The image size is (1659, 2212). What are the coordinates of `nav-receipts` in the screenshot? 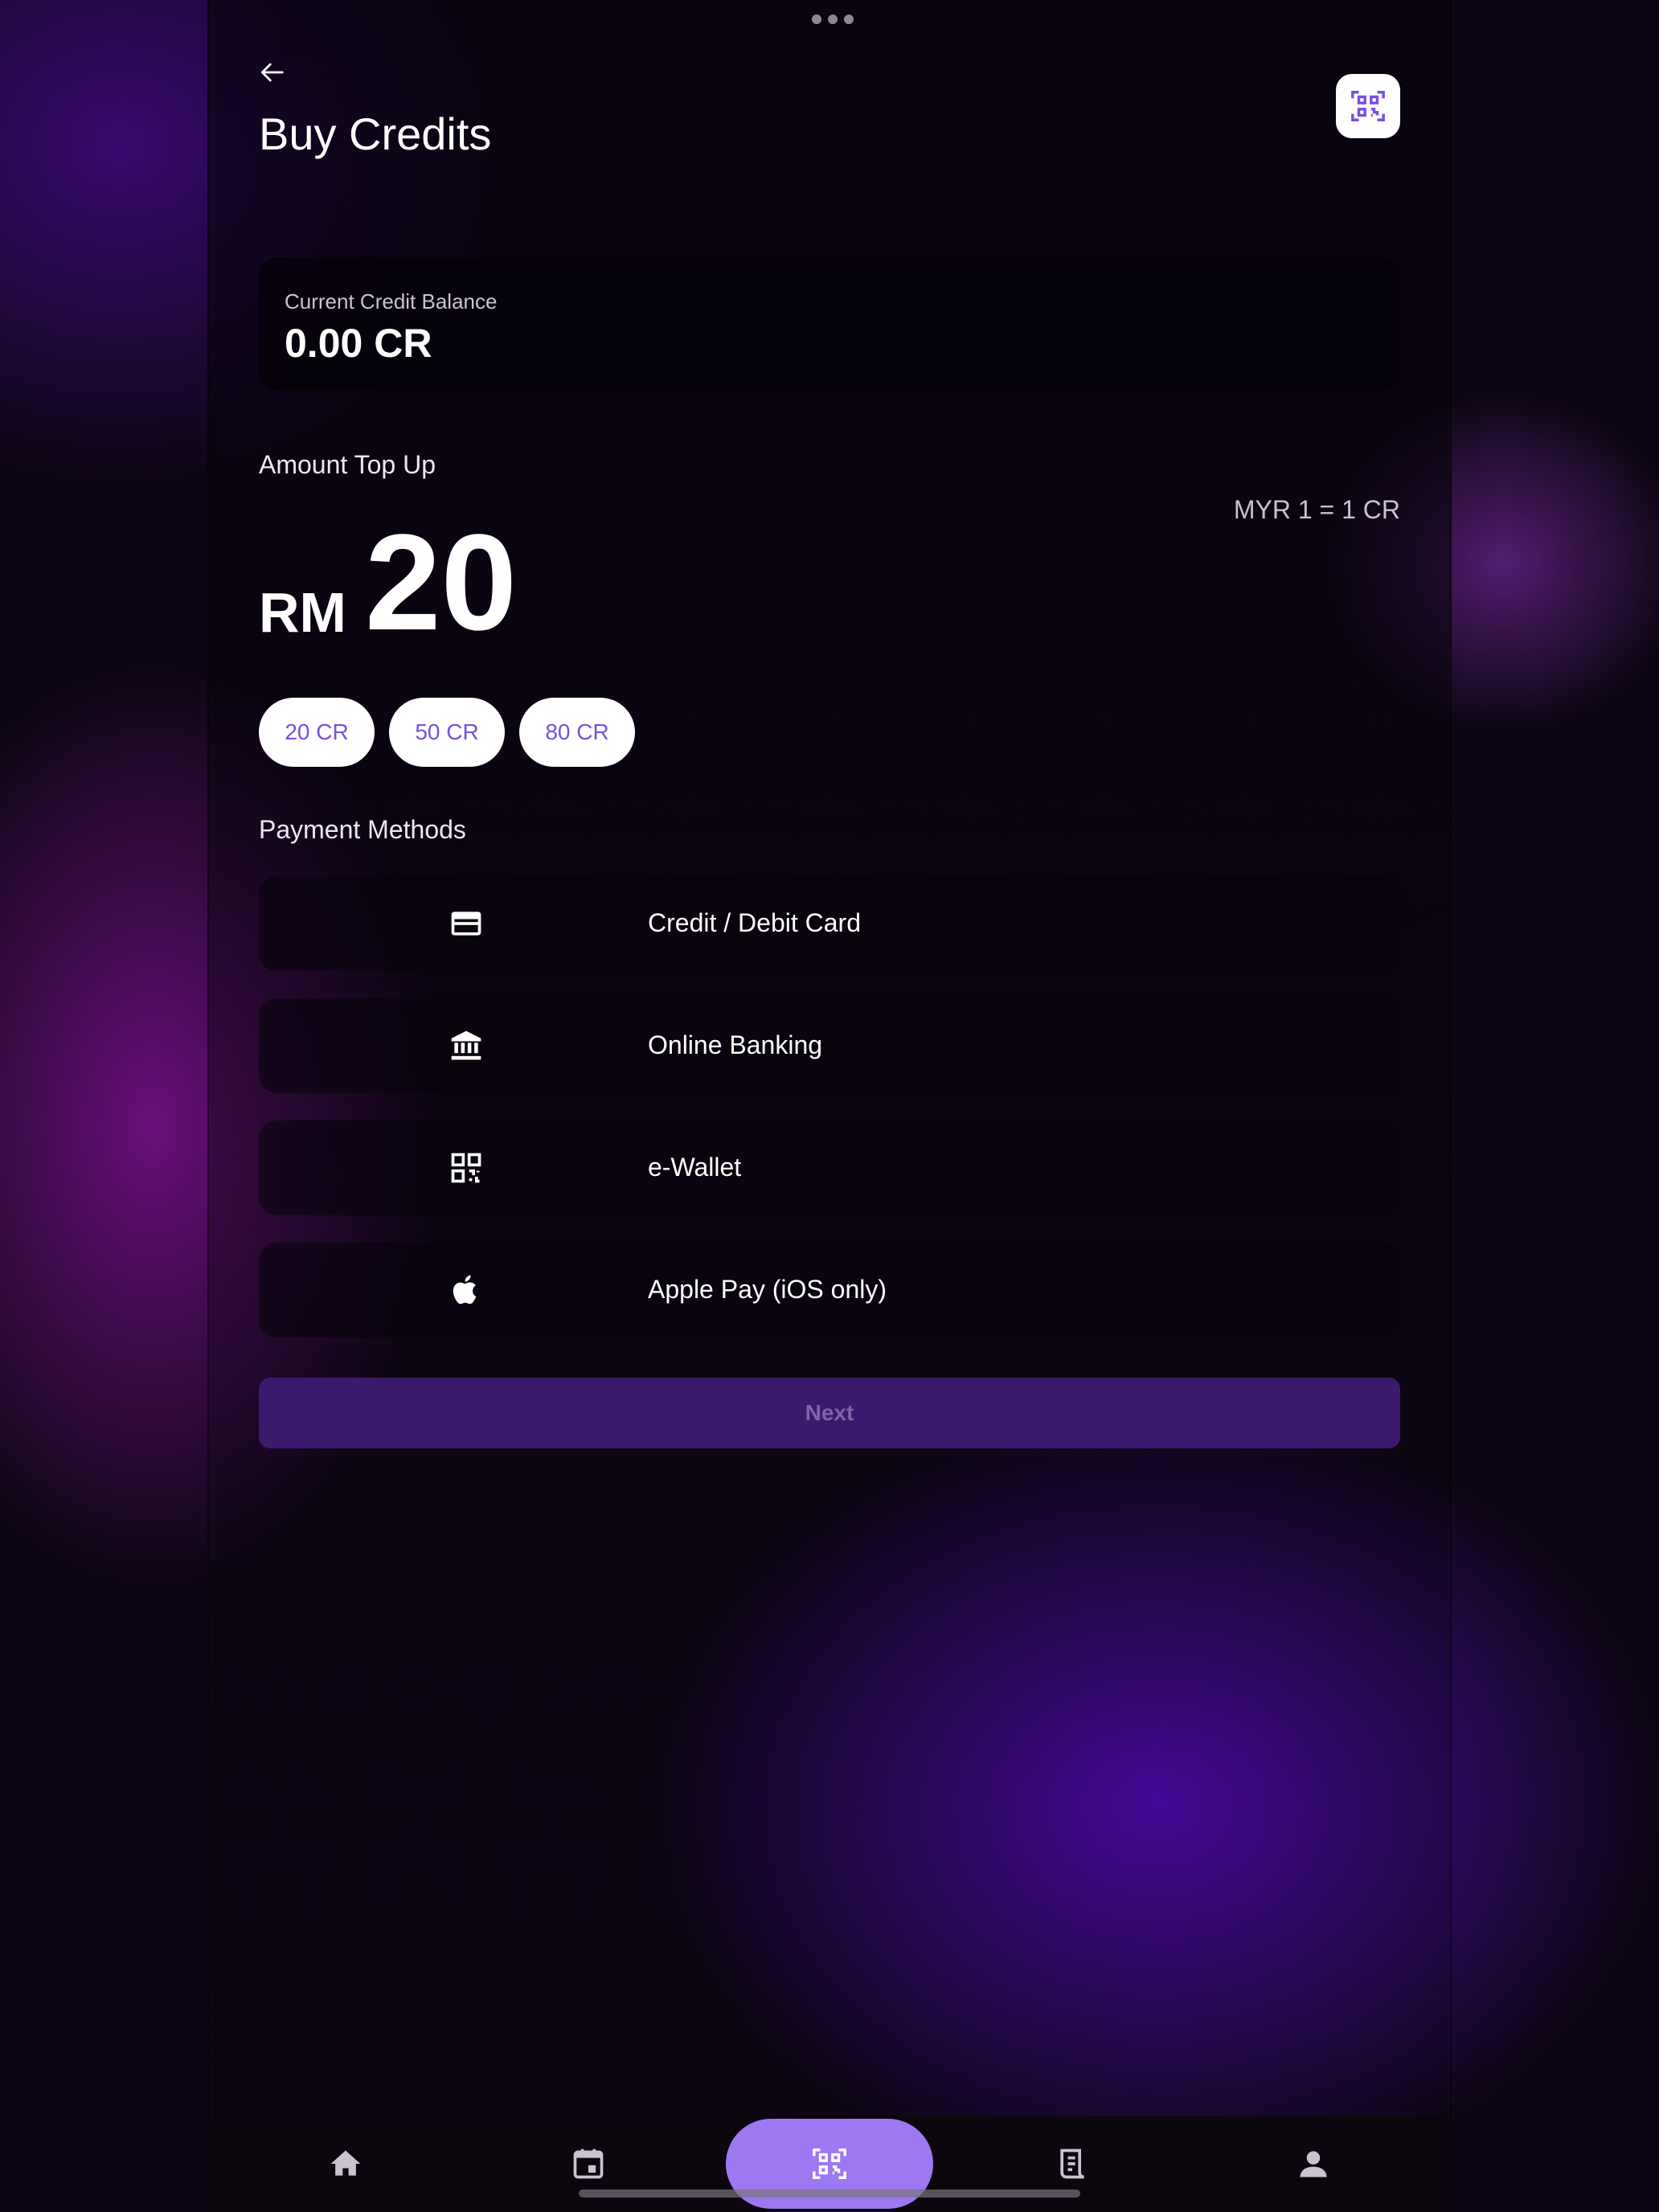 It's located at (1072, 2163).